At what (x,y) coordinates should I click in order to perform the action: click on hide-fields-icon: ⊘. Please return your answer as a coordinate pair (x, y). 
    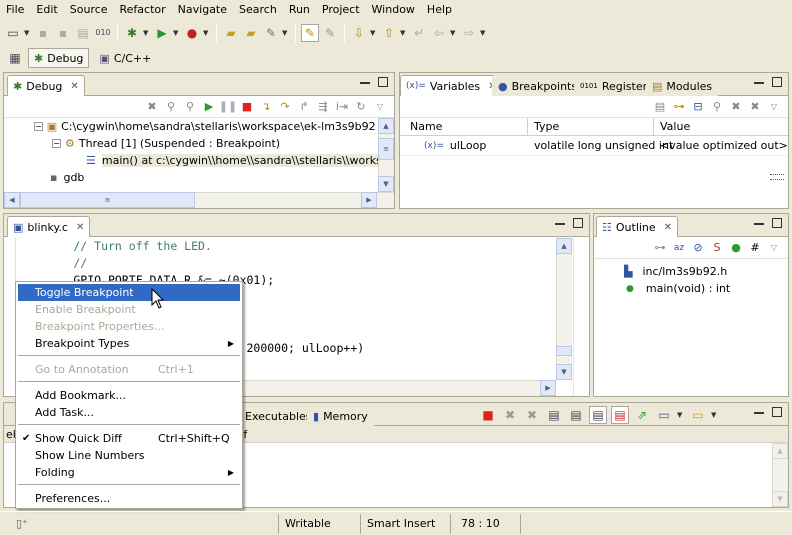
    Looking at the image, I should click on (698, 248).